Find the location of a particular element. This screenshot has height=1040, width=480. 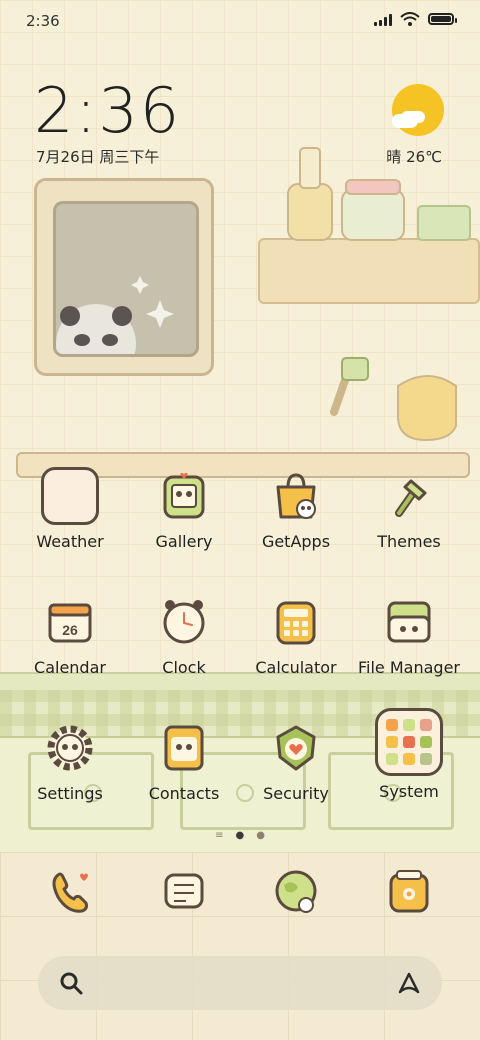

wallpaper-hanging-tools is located at coordinates (393, 399).